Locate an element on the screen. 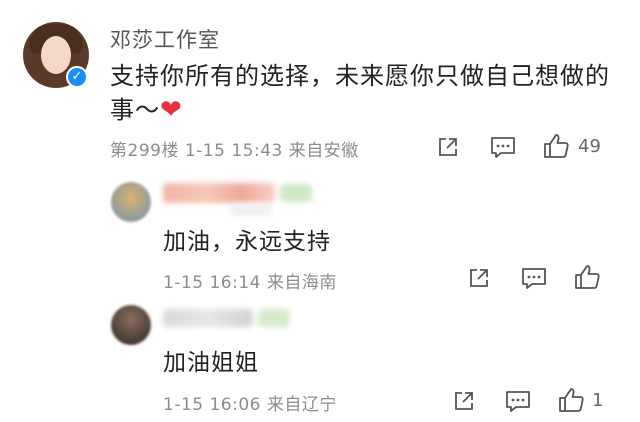 This screenshot has width=640, height=422. comment-text-line1: 支持你所有的选择，未来愿你只做自己想做的 is located at coordinates (360, 76).